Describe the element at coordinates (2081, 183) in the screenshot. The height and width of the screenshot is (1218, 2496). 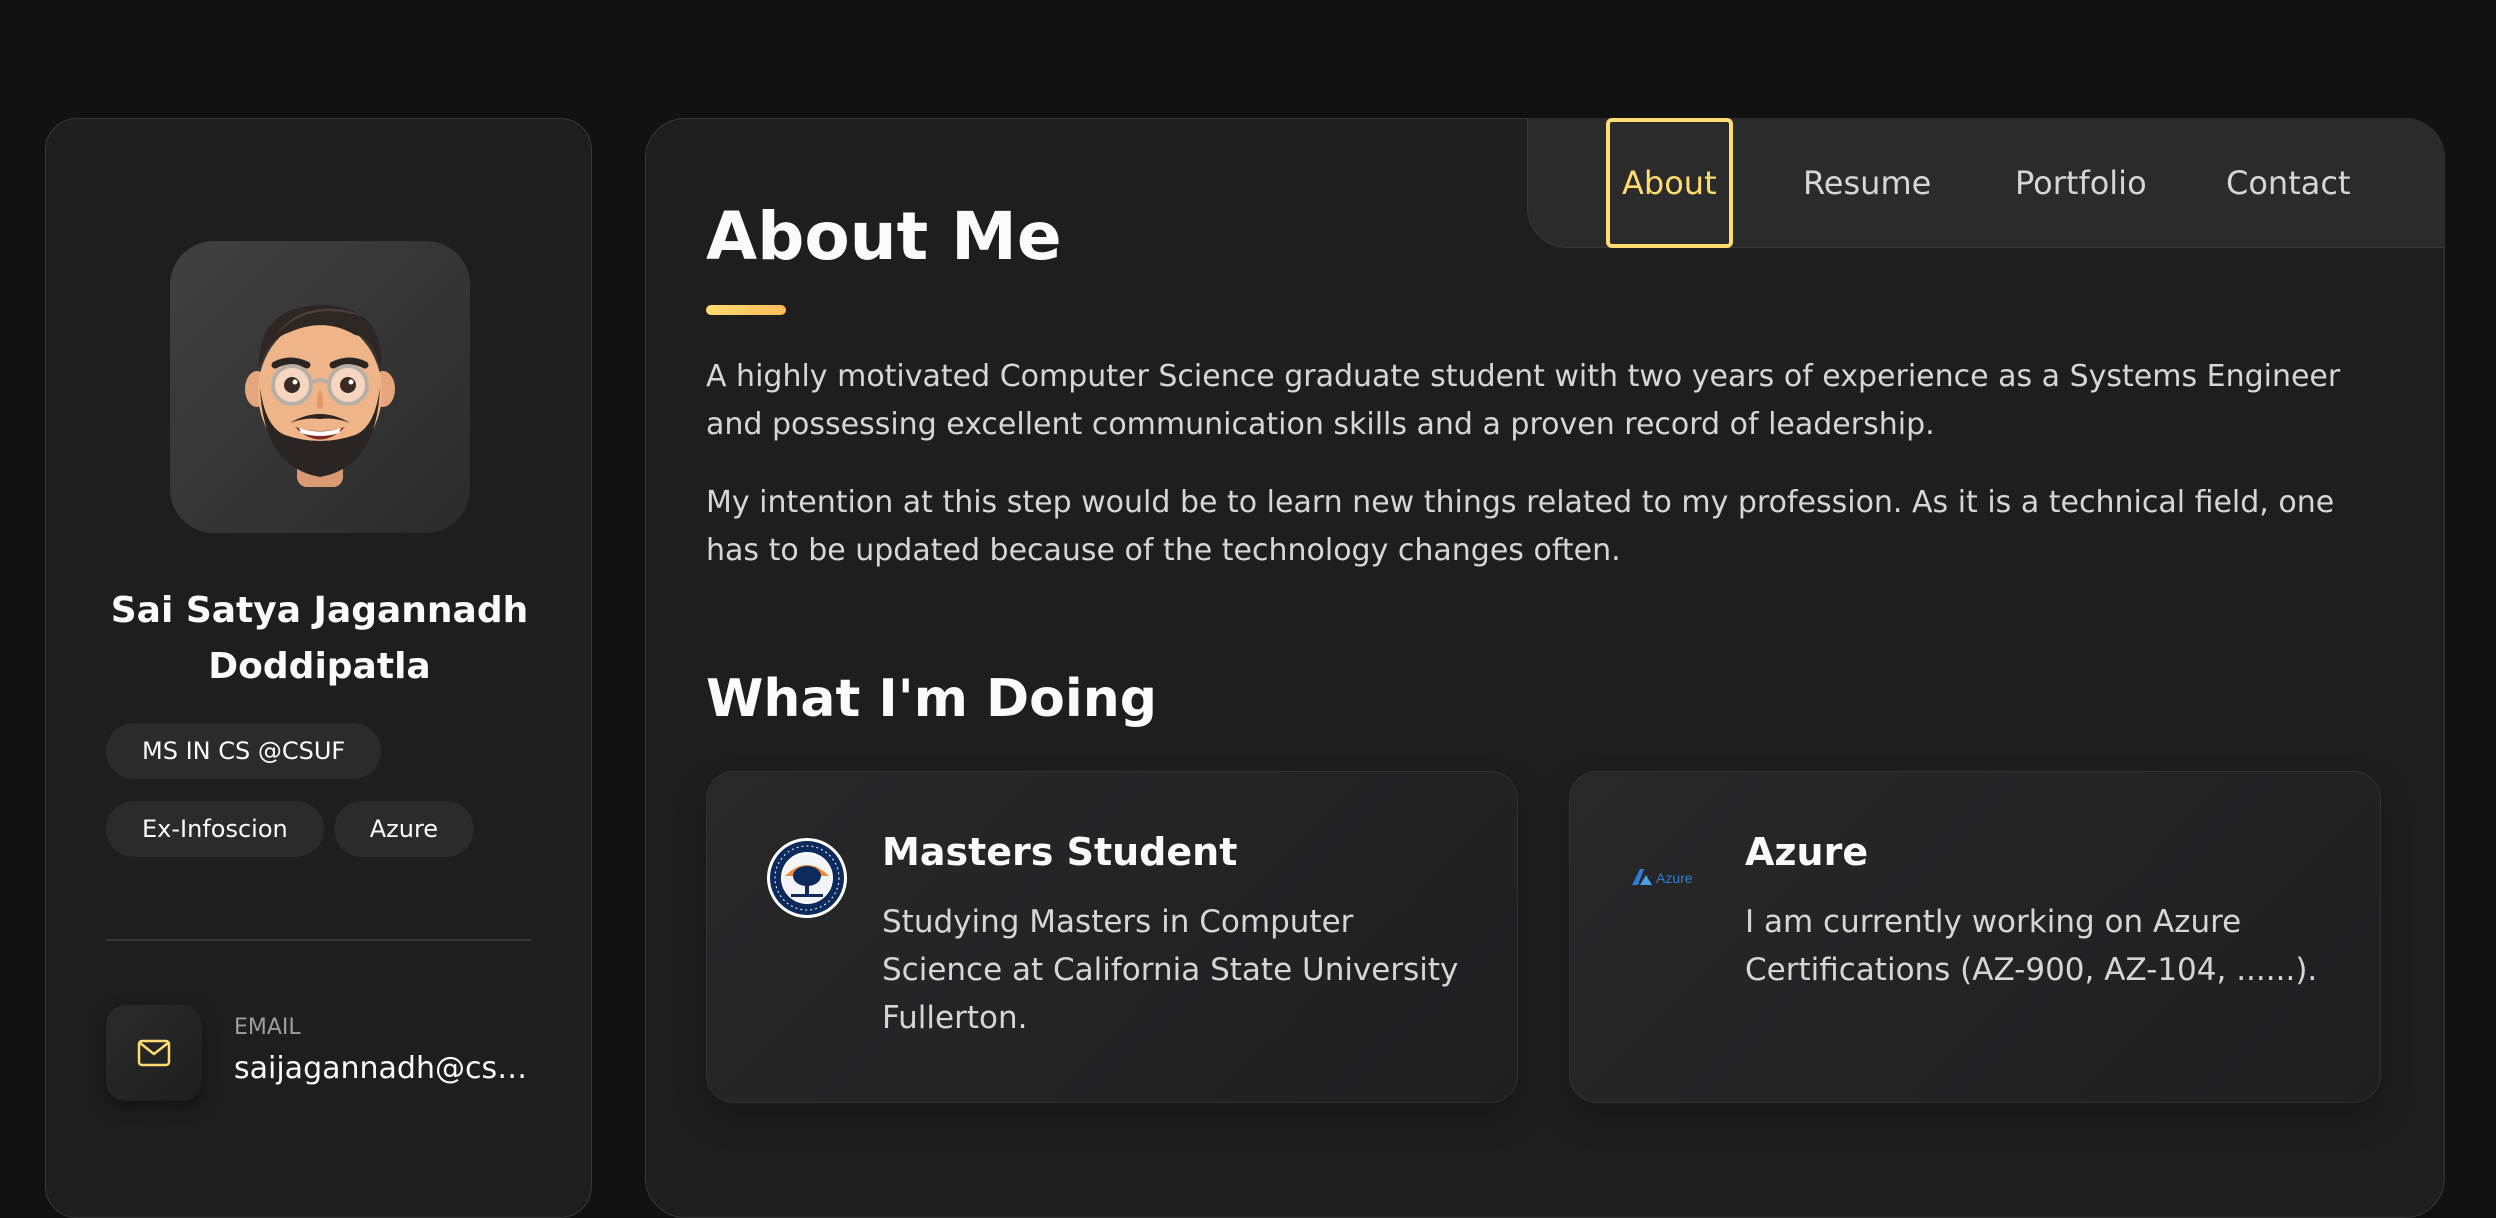
I see `nav-portfolio: Portfolio` at that location.